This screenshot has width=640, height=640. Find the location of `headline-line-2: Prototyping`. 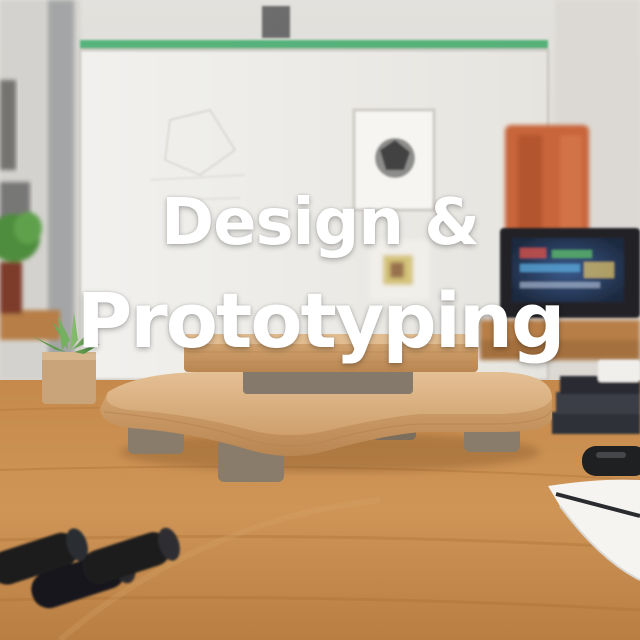

headline-line-2: Prototyping is located at coordinates (321, 320).